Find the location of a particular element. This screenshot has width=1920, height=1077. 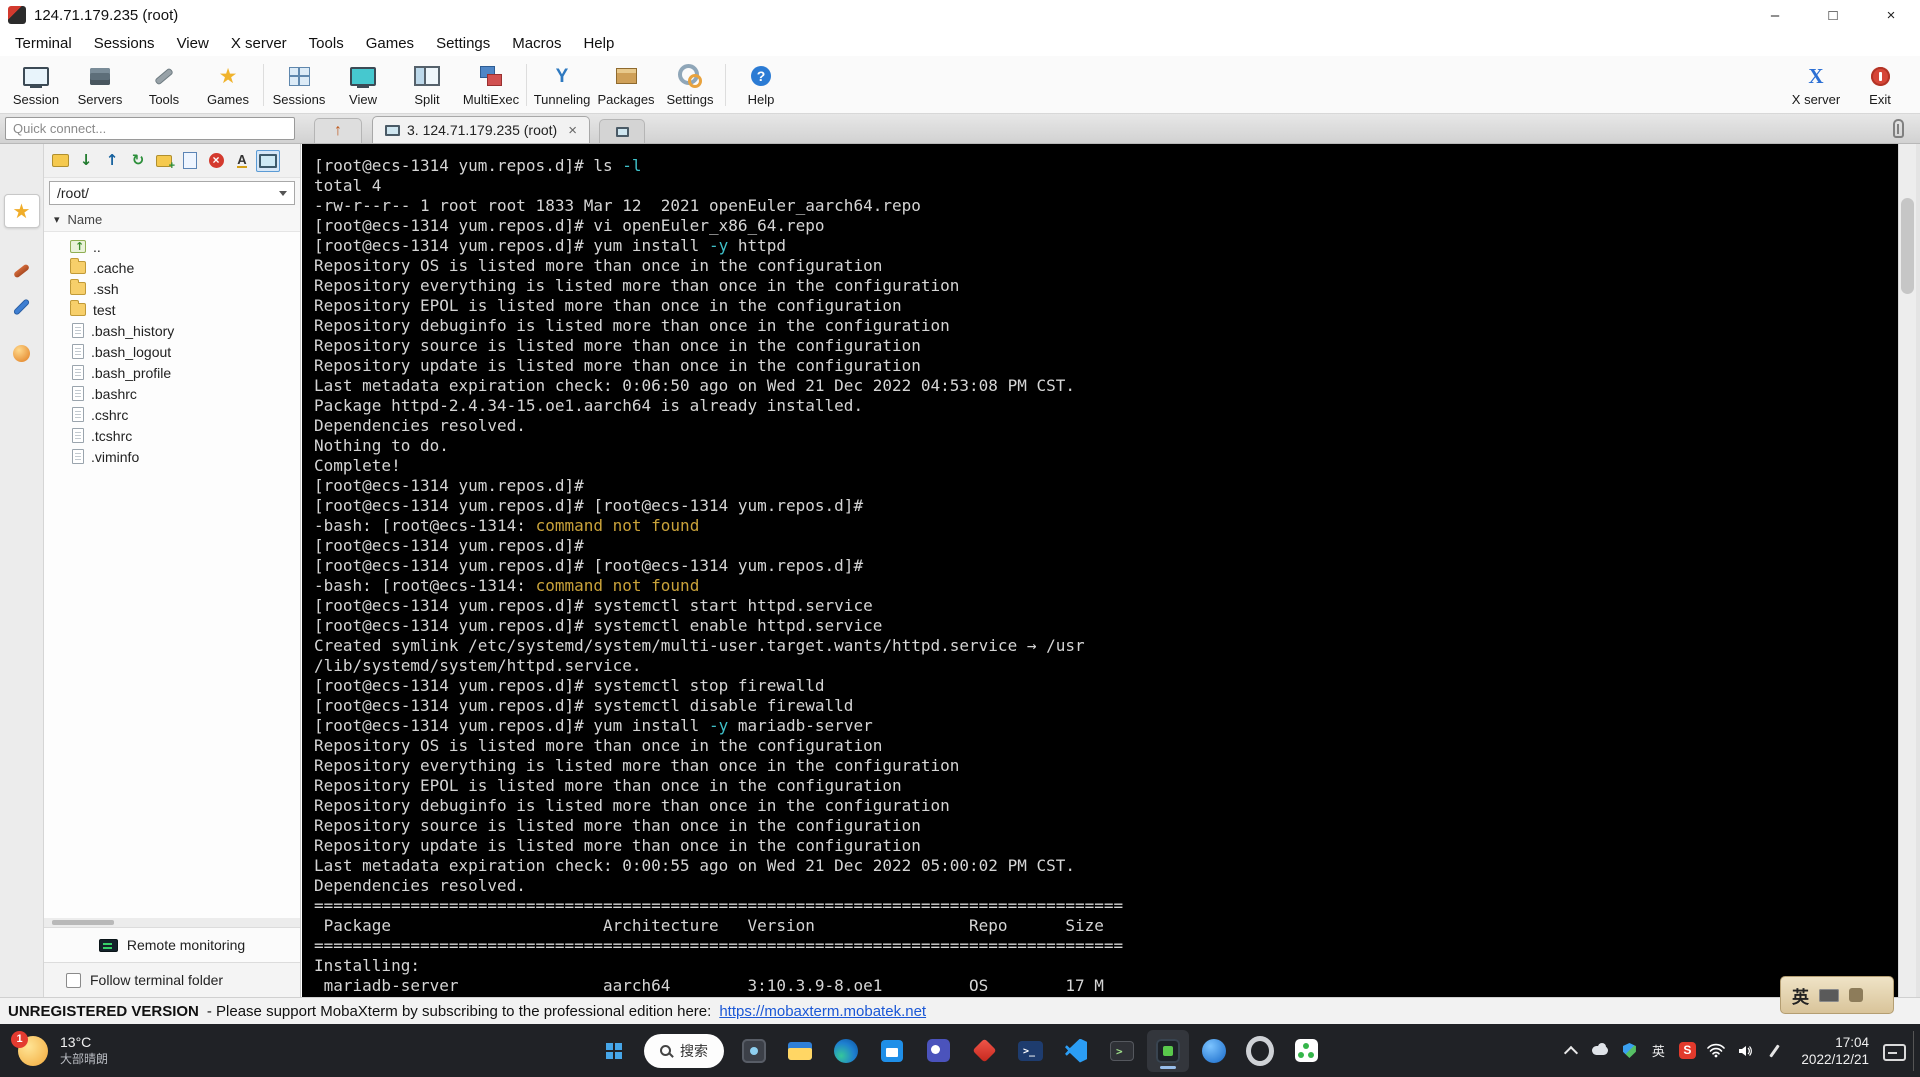

side-tab-sessions is located at coordinates (21, 211).